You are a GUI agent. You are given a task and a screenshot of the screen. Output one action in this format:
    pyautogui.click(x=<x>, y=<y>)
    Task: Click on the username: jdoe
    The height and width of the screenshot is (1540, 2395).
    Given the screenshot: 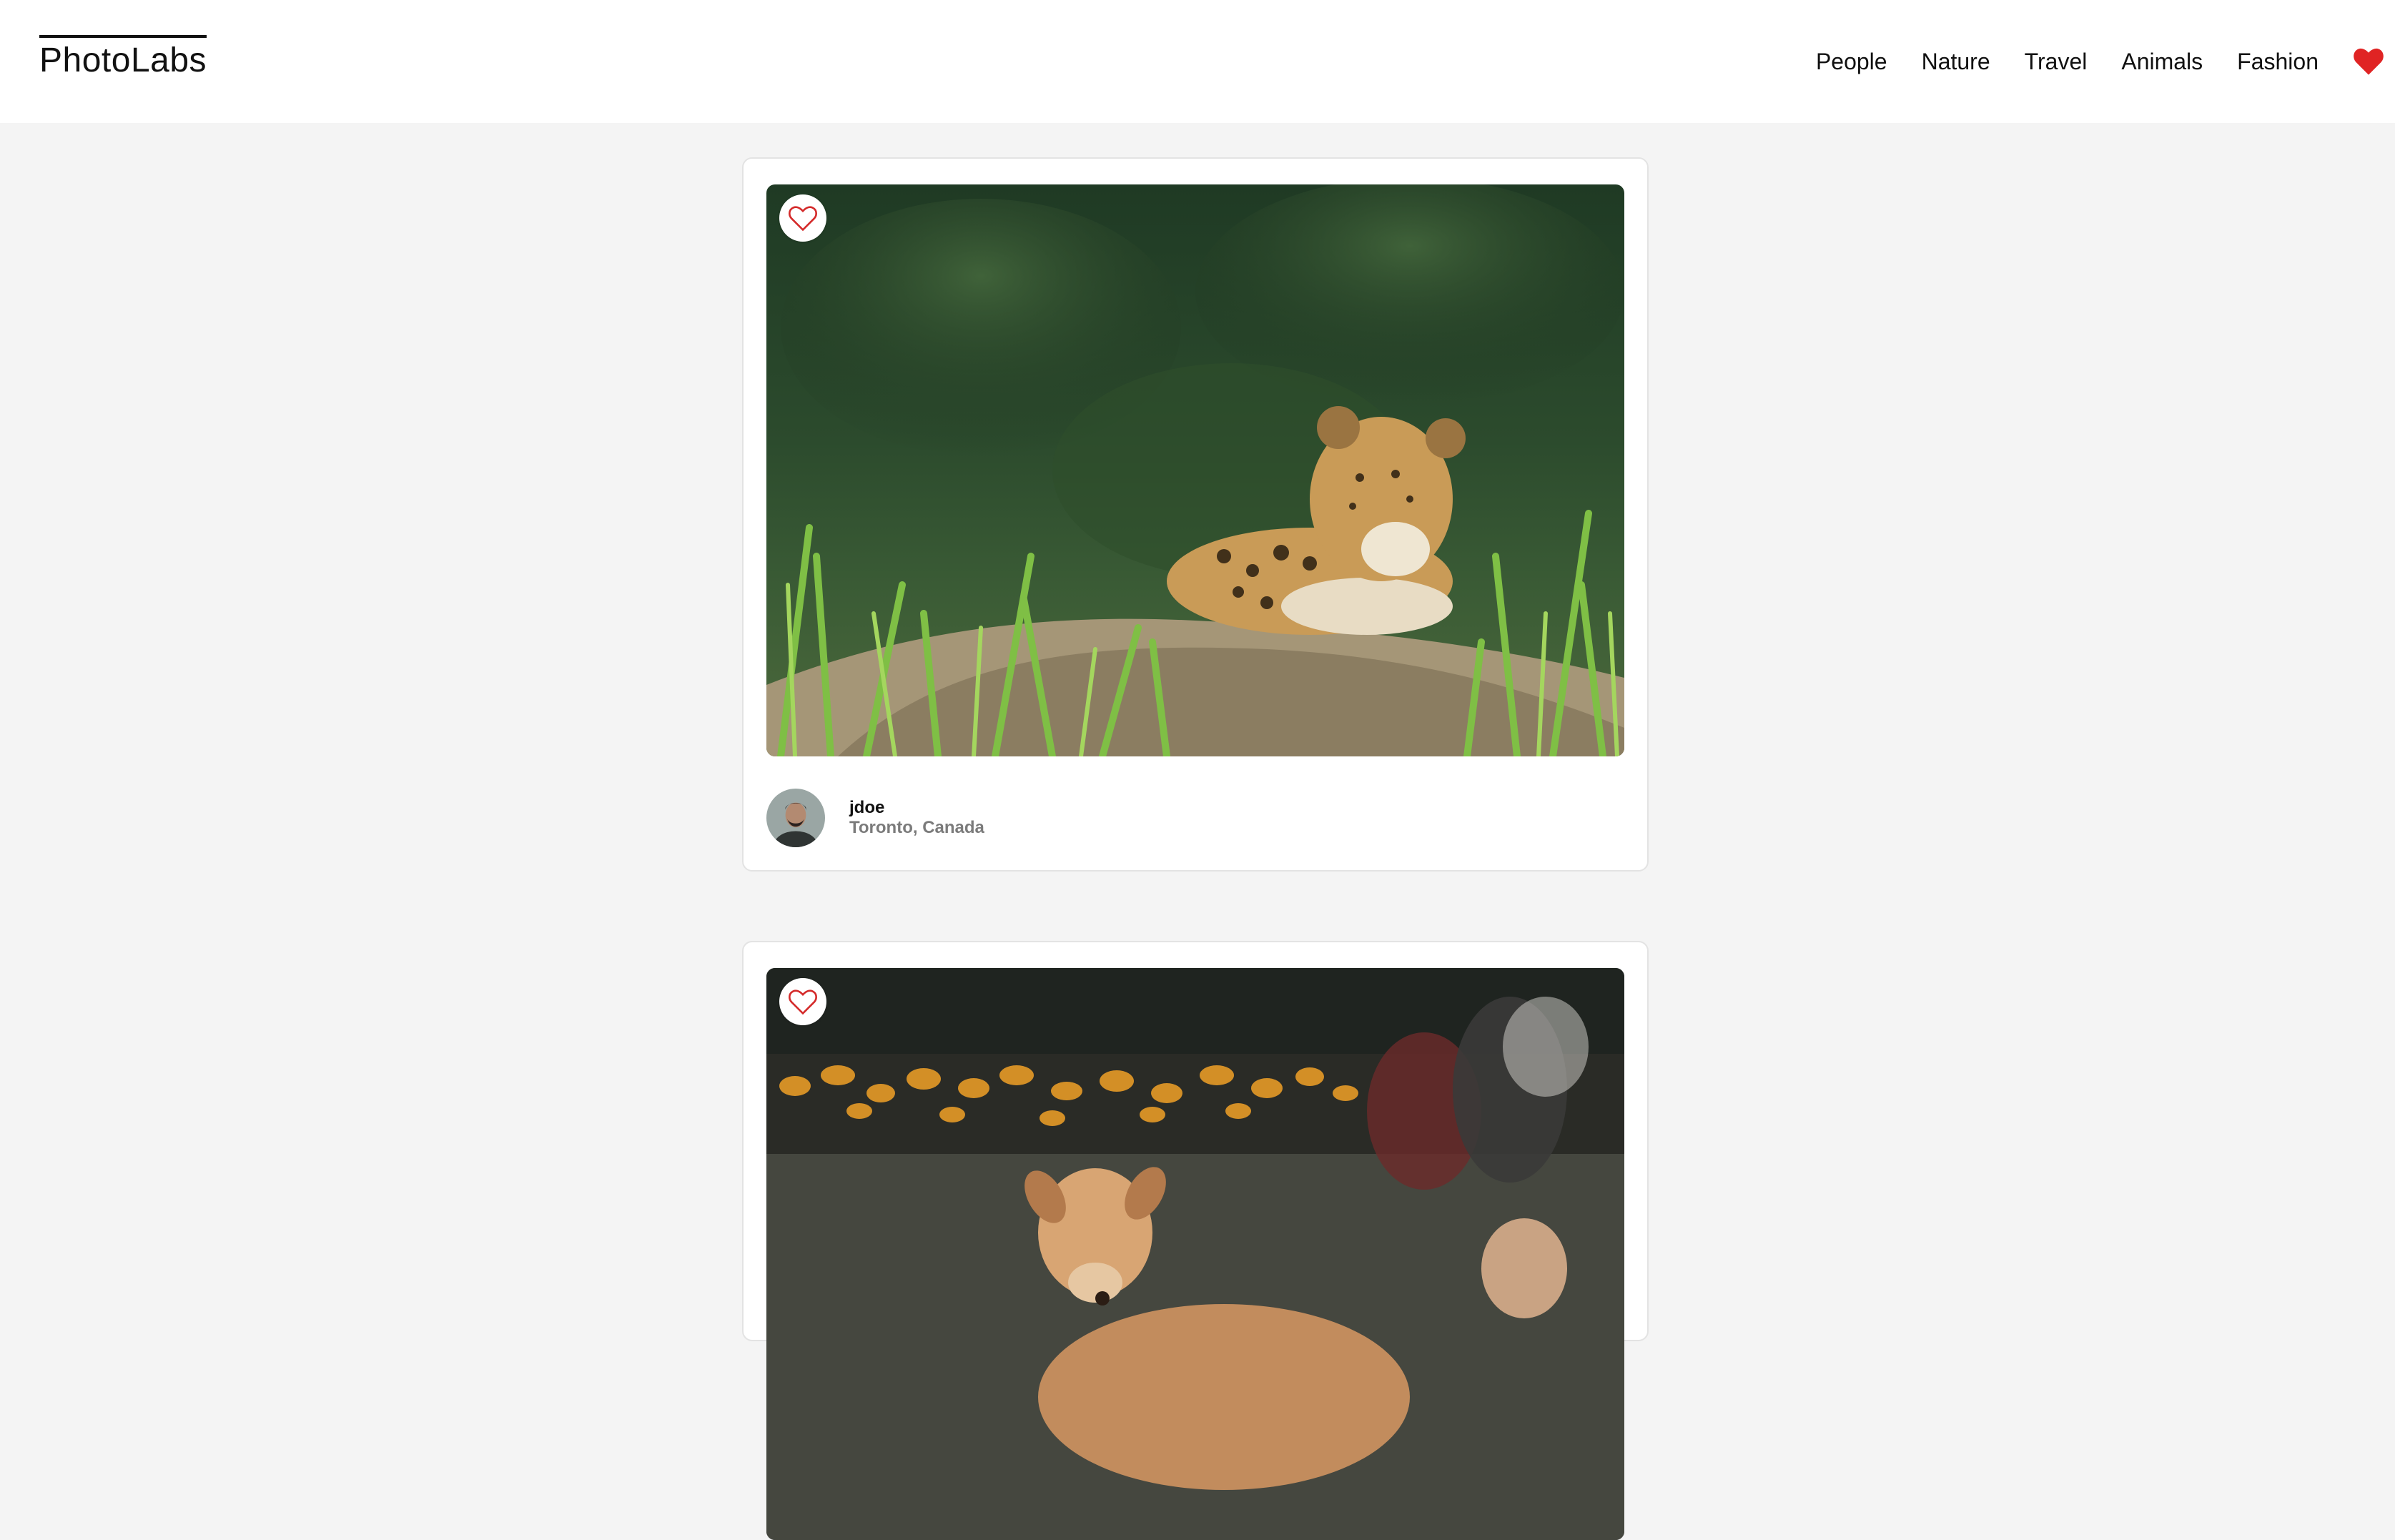 What is the action you would take?
    pyautogui.click(x=867, y=808)
    